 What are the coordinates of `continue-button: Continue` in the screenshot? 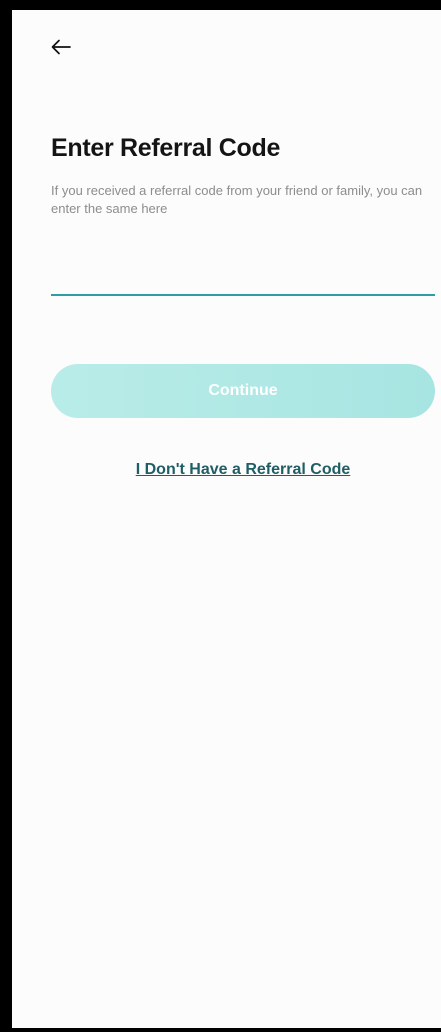 It's located at (243, 391).